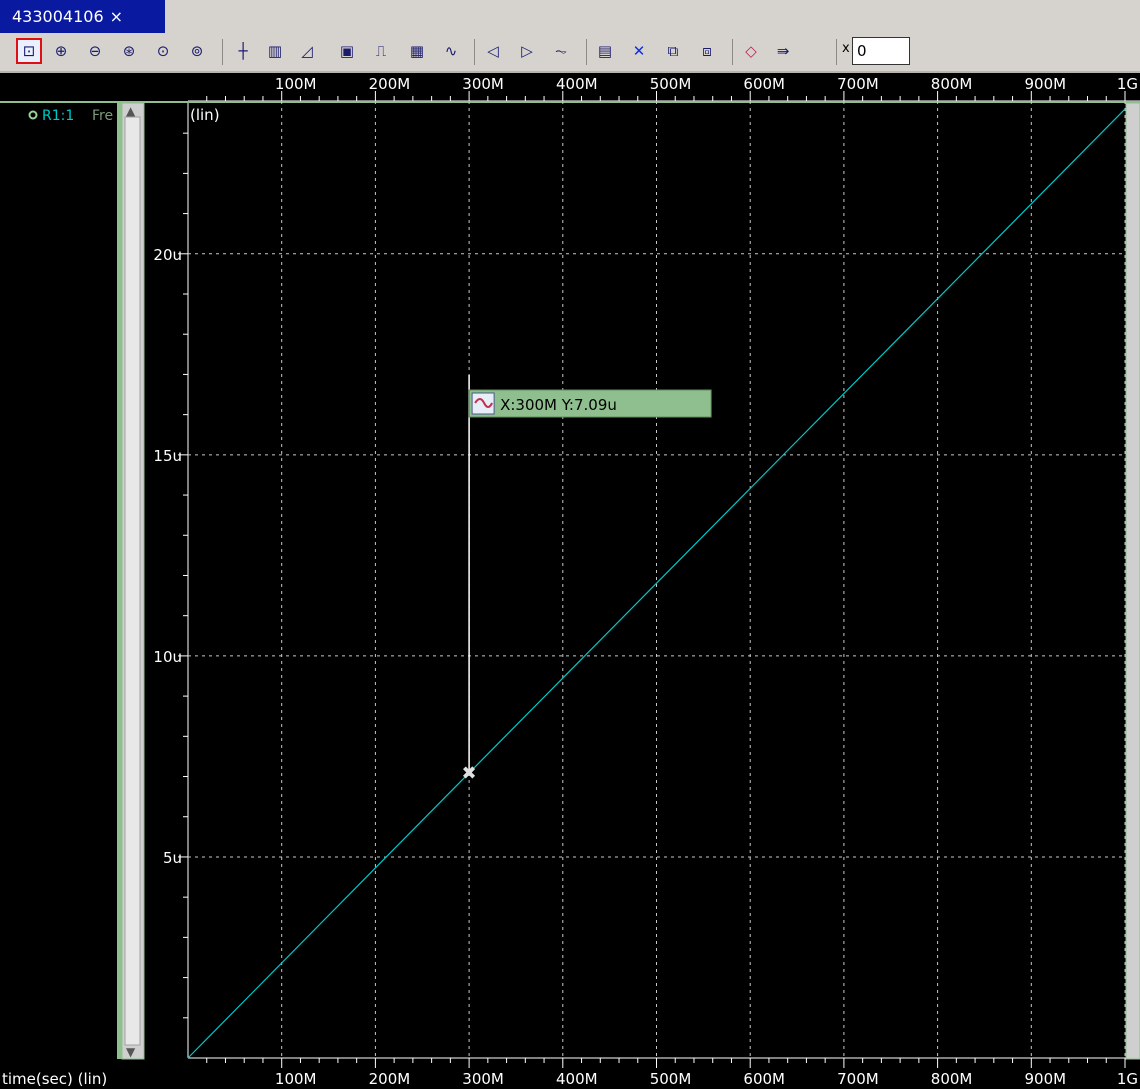 The height and width of the screenshot is (1089, 1140). I want to click on x-tick-label-bottom: 600M, so click(764, 1079).